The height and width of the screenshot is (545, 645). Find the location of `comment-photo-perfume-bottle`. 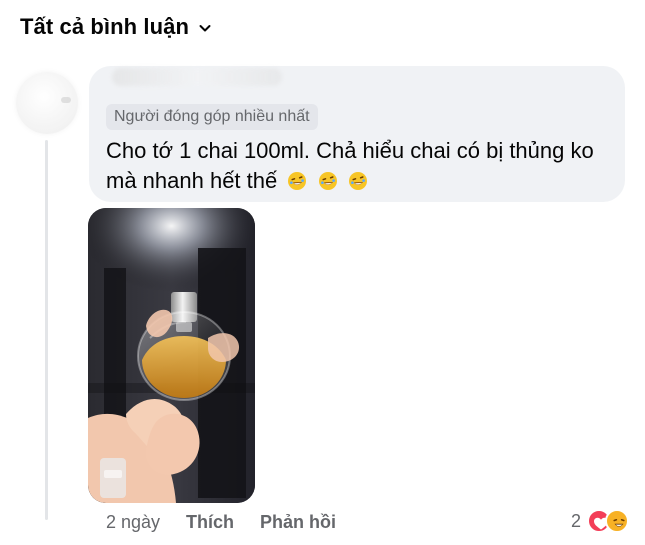

comment-photo-perfume-bottle is located at coordinates (171, 355).